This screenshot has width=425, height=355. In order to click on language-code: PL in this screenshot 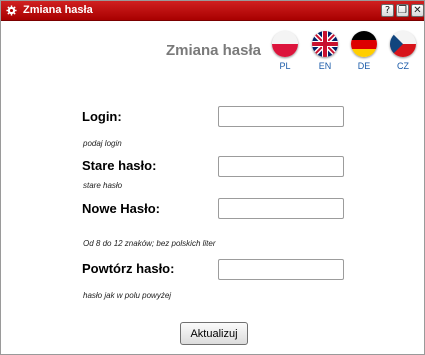, I will do `click(285, 66)`.